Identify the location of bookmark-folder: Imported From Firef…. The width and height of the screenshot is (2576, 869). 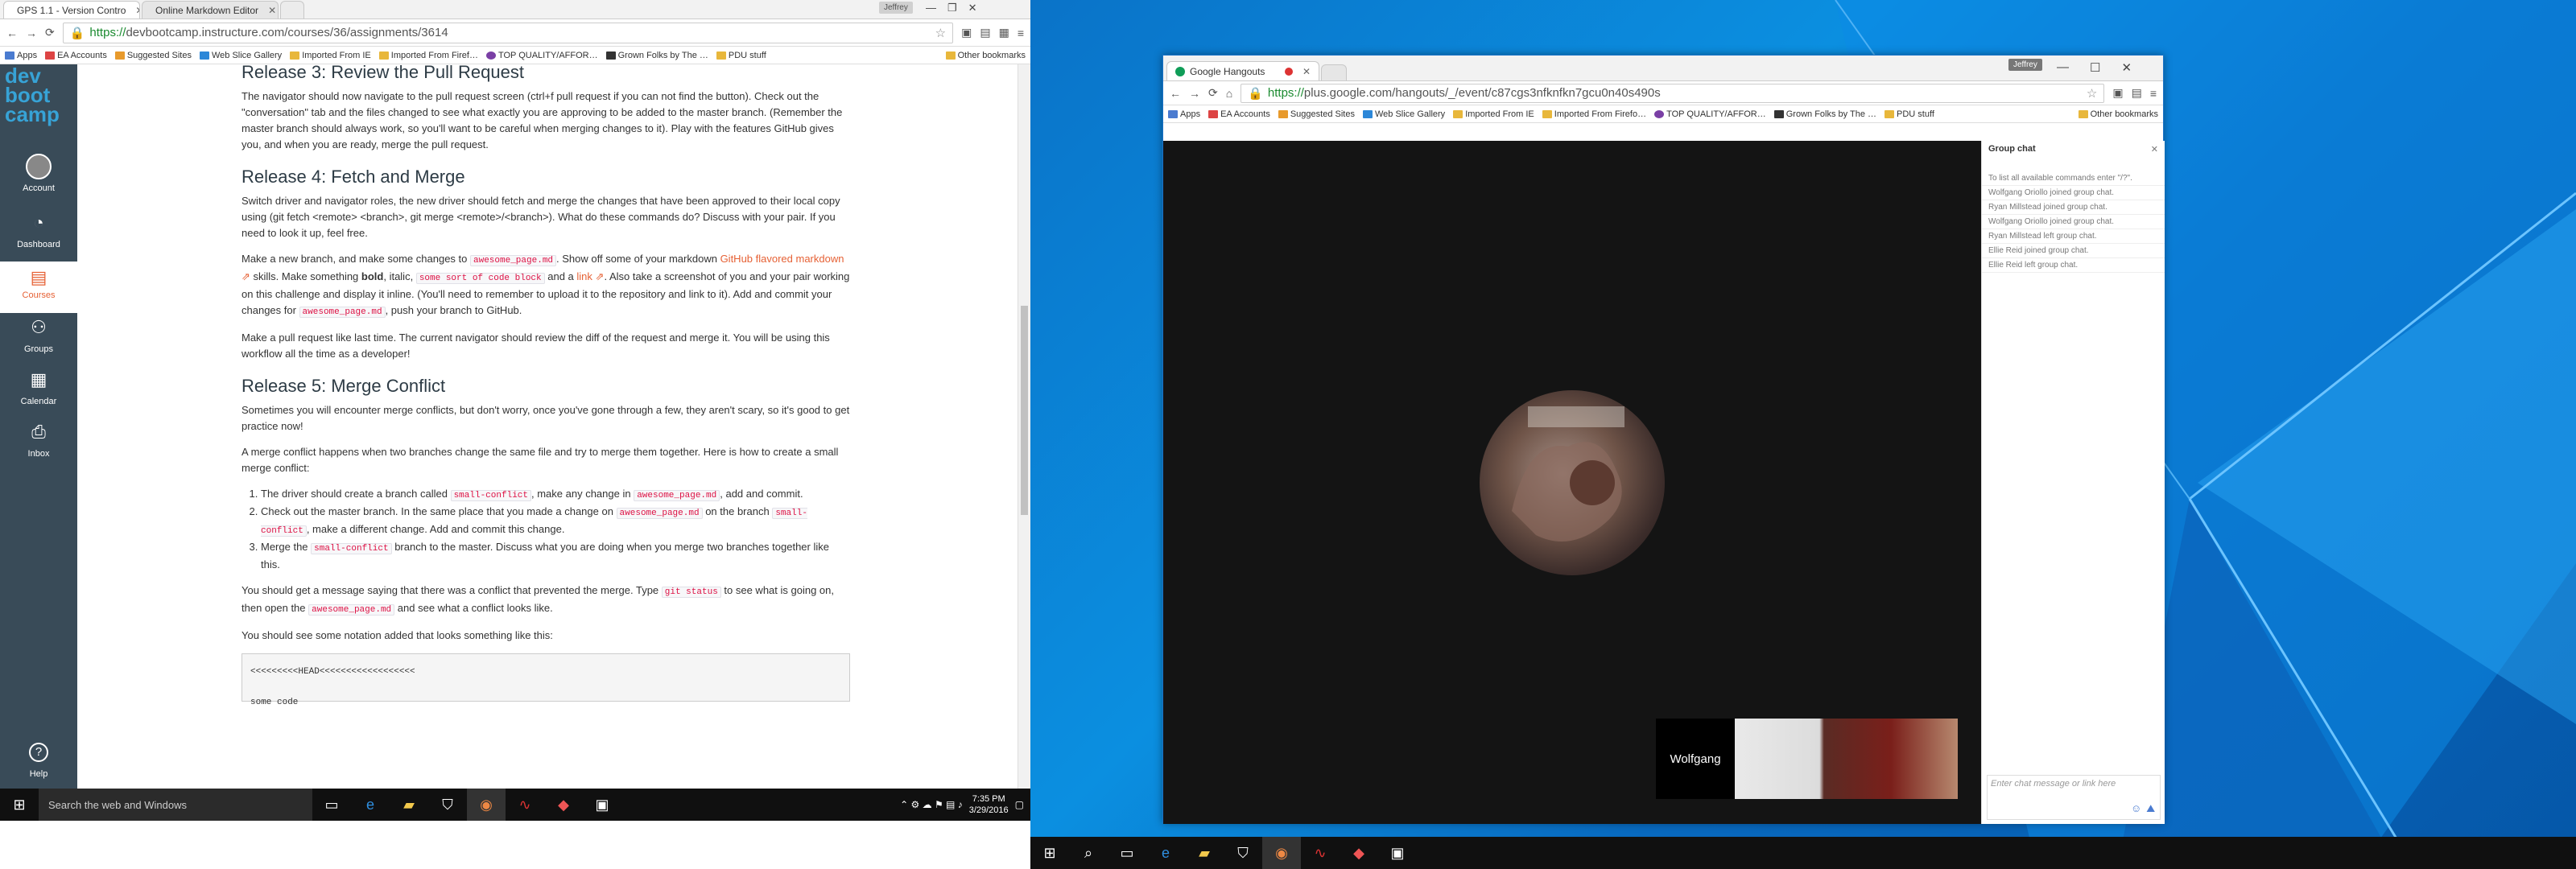
(428, 55).